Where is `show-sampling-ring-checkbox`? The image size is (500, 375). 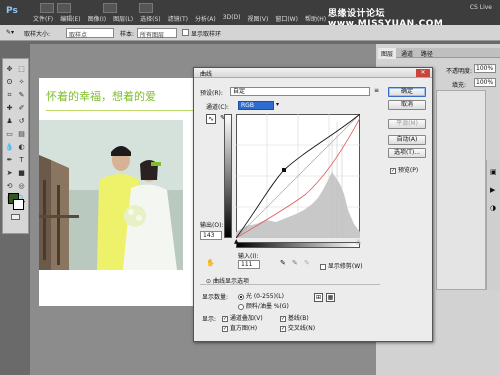 show-sampling-ring-checkbox is located at coordinates (185, 32).